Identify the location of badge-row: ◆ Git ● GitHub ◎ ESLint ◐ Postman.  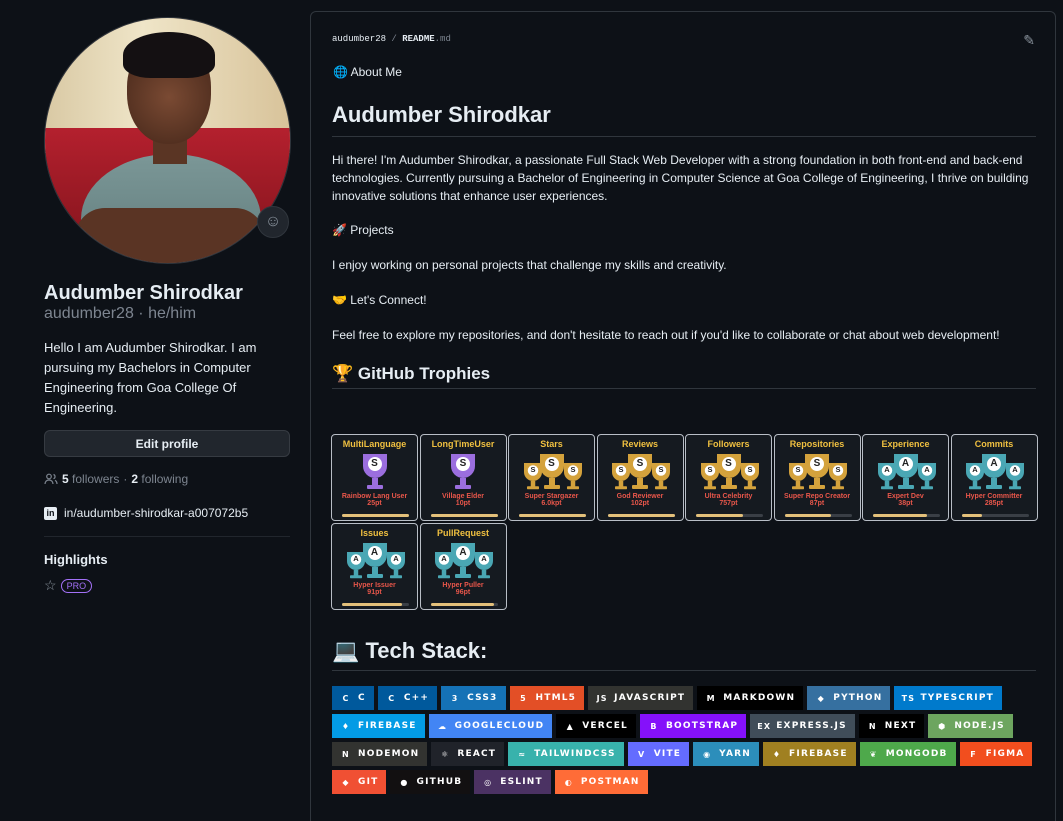
(684, 782).